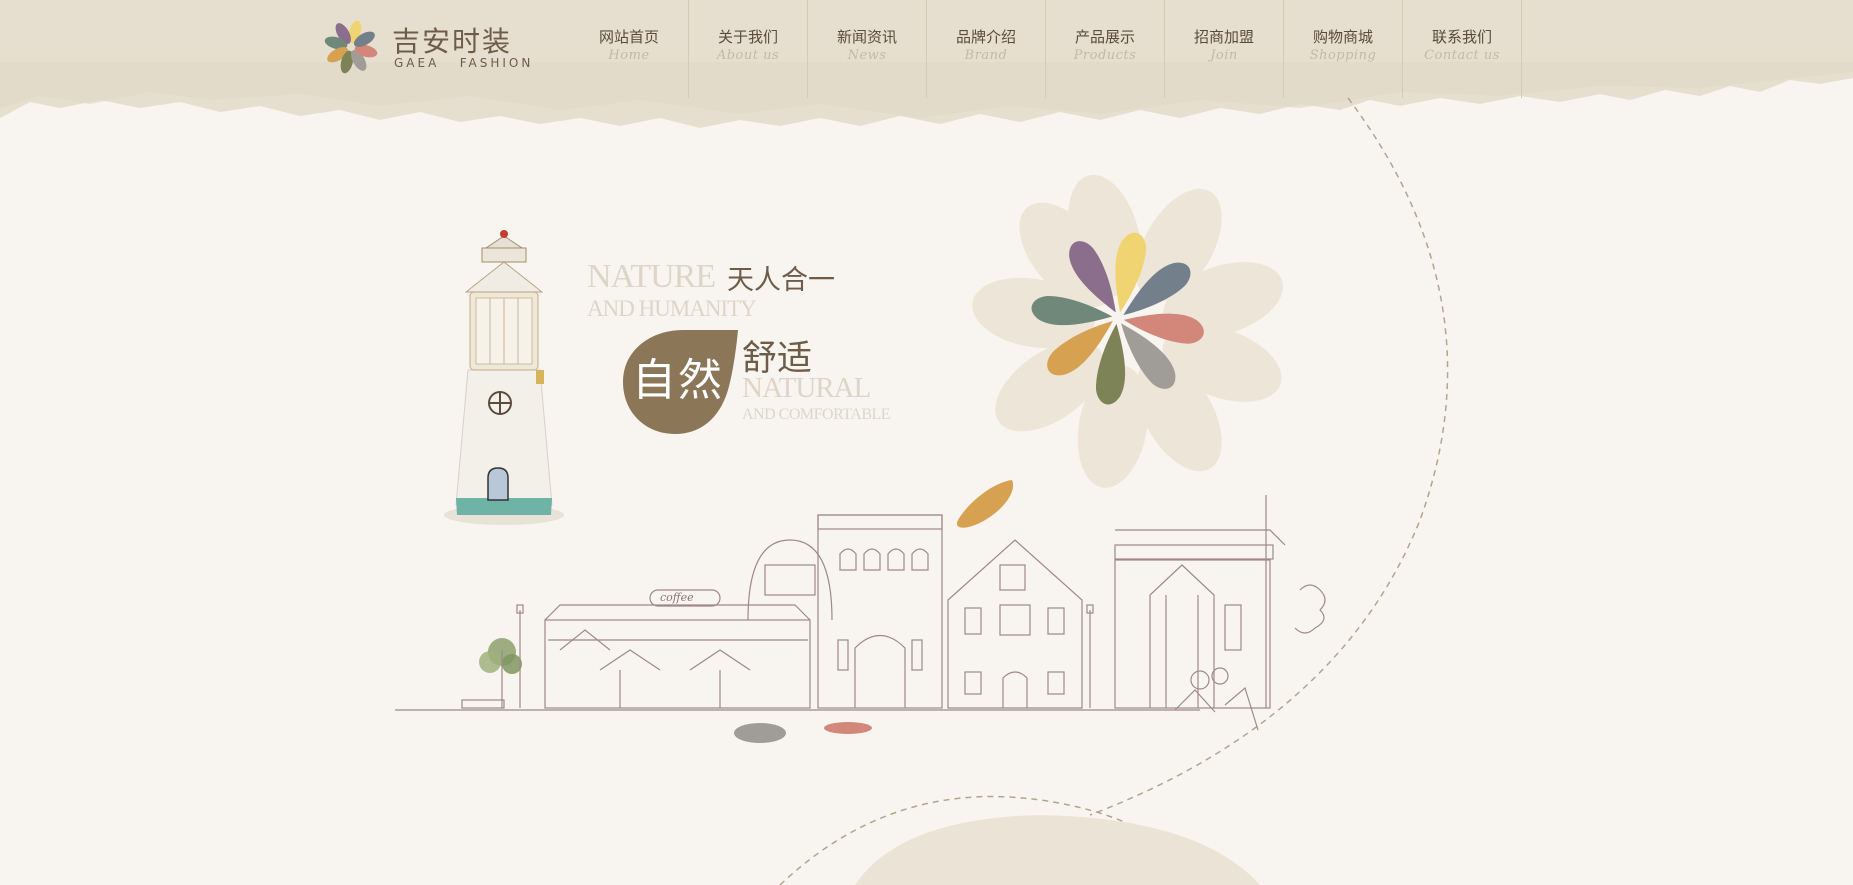 Image resolution: width=1853 pixels, height=885 pixels. I want to click on nav-item-join: 招商加盟 Join, so click(1224, 49).